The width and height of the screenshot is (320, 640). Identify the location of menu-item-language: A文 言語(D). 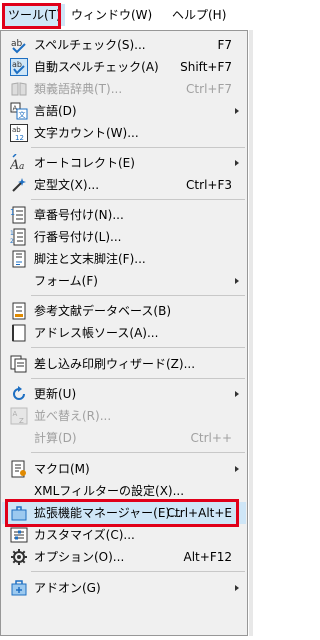
(124, 111).